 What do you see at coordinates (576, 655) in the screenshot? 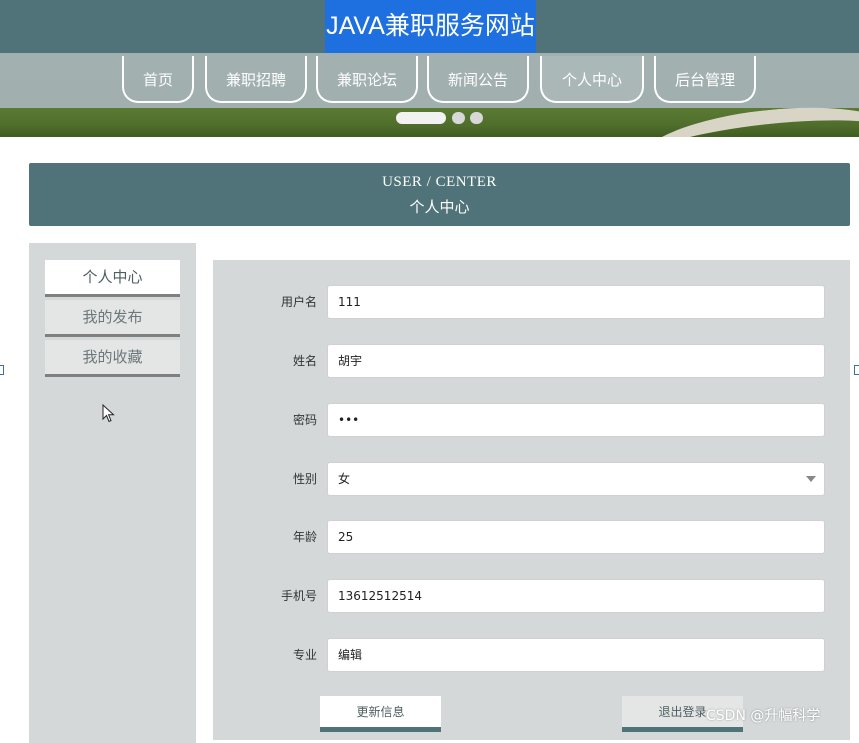
I see `major-field: 编辑` at bounding box center [576, 655].